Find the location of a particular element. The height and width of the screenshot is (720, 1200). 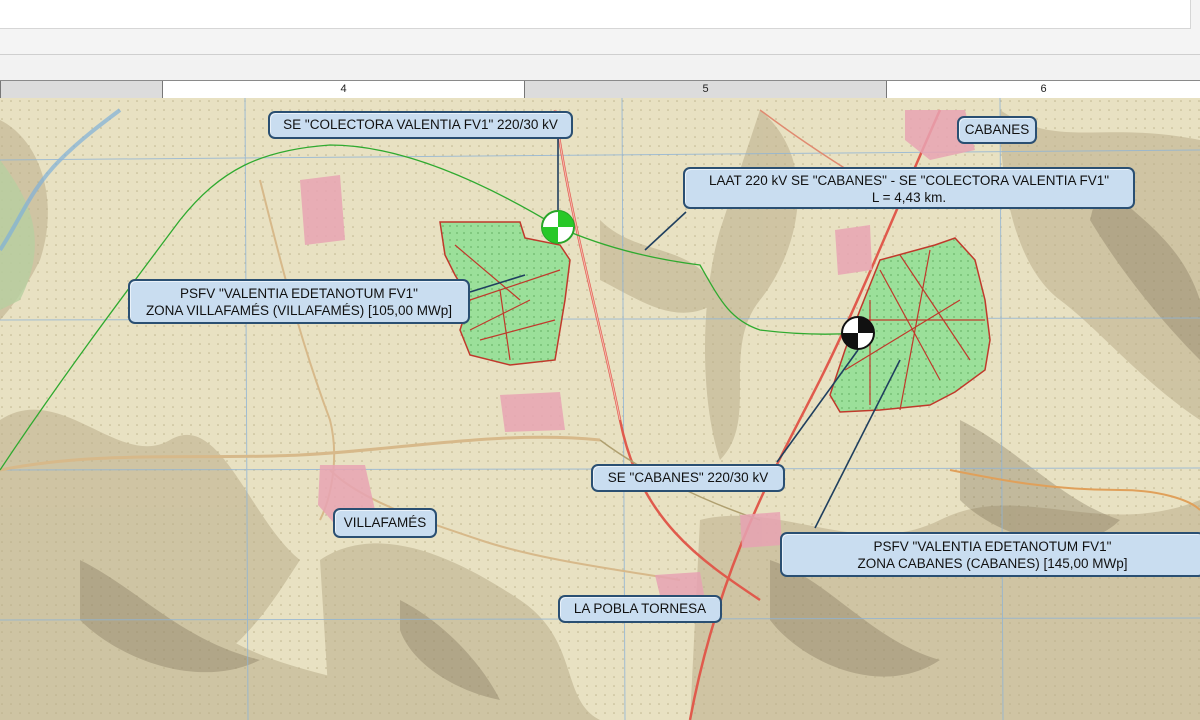

callout-la-pobla-tornesa: LA POBLA TORNESA is located at coordinates (640, 609).